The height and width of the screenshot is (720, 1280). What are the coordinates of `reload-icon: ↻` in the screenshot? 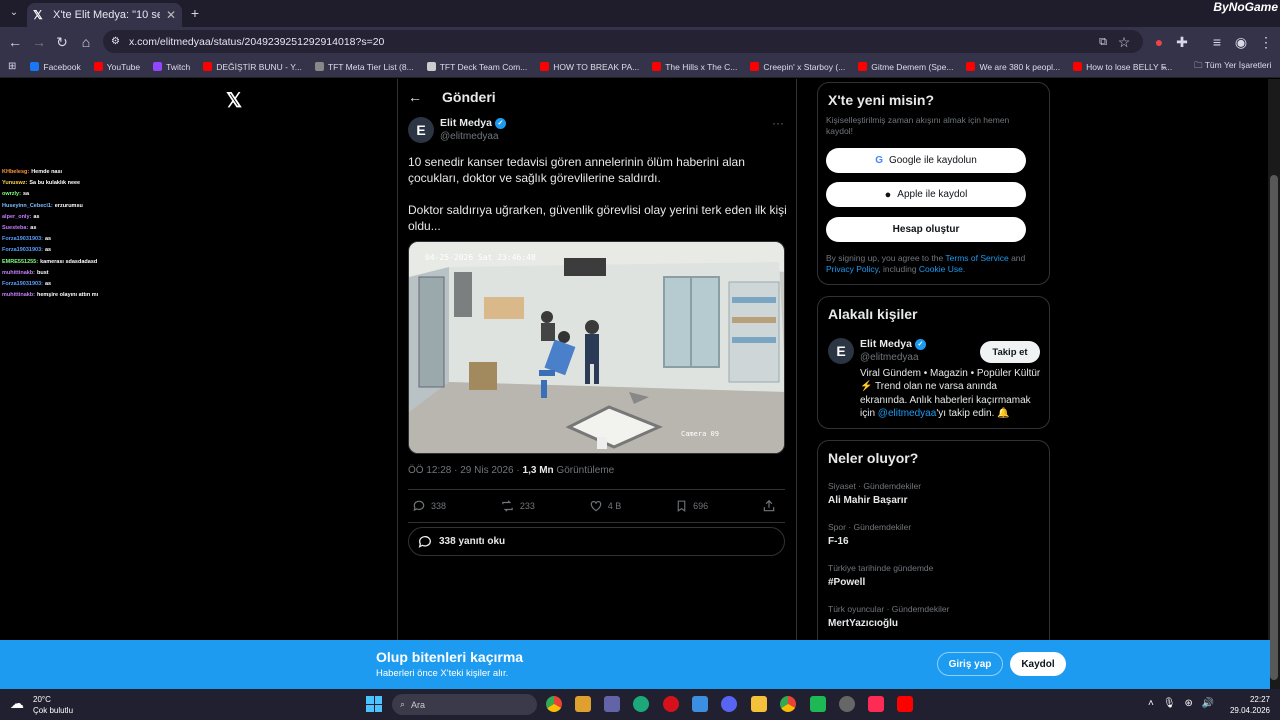 It's located at (62, 42).